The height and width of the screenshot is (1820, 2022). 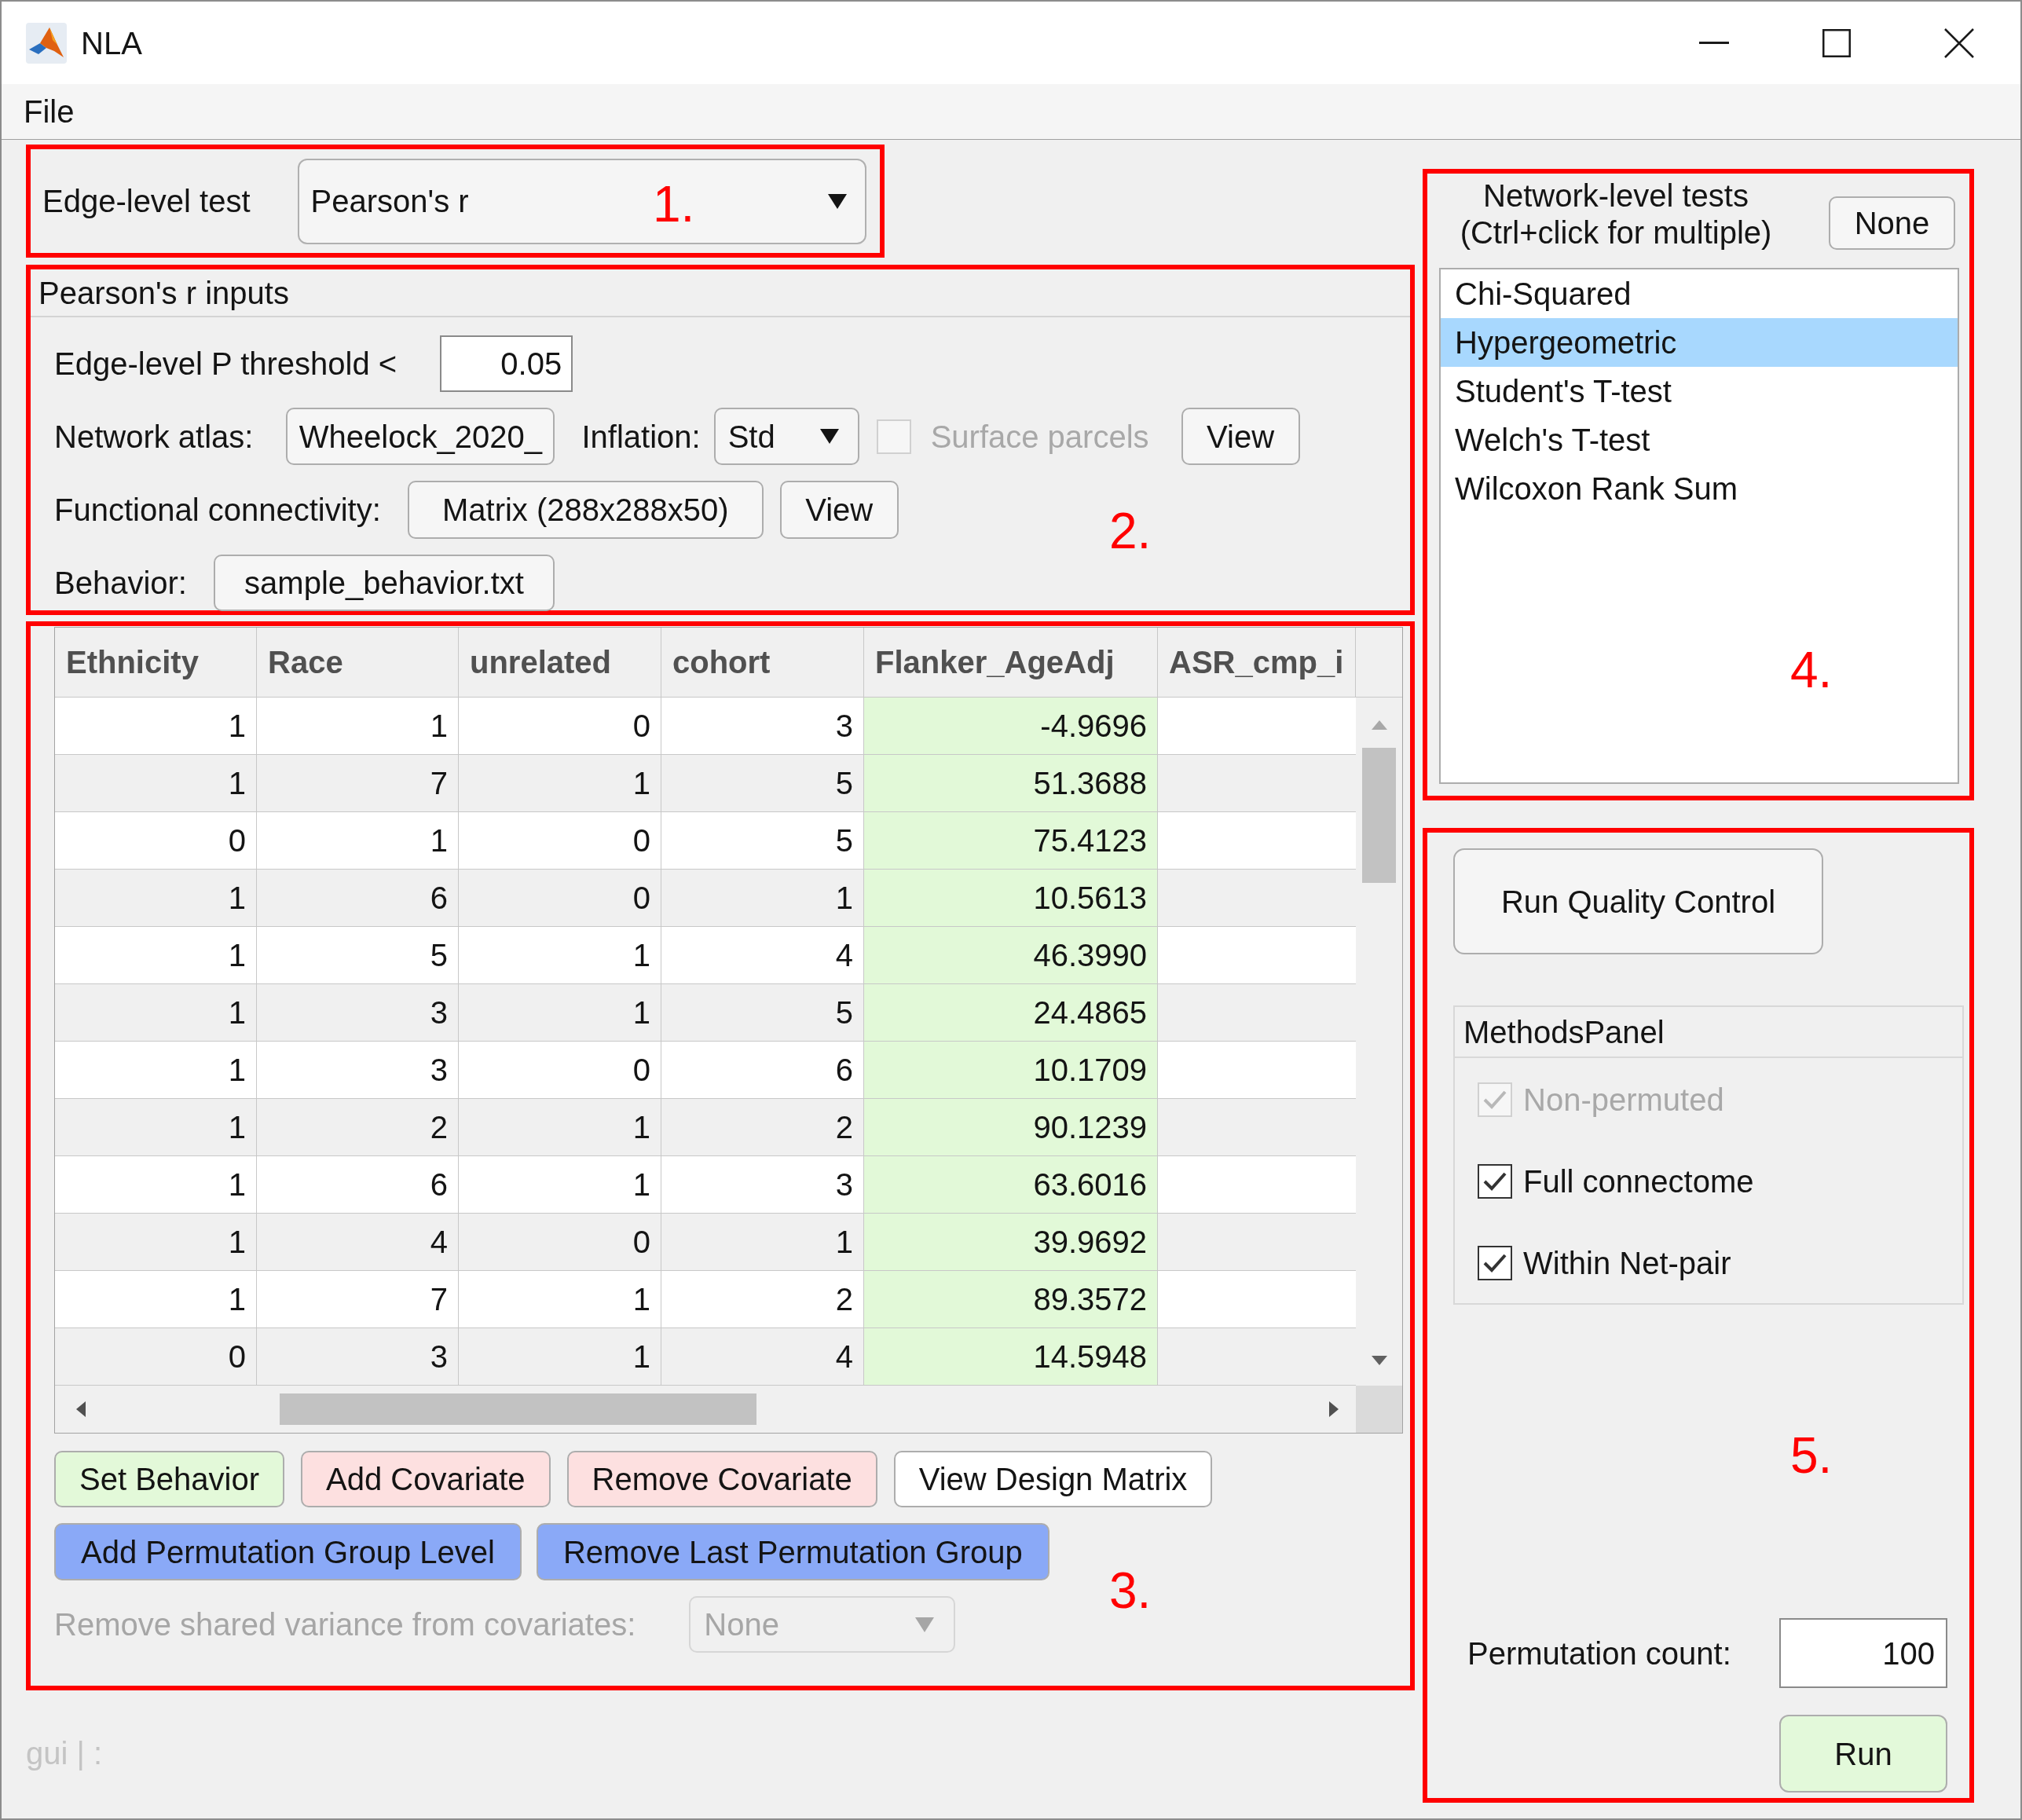 I want to click on threshold-field: 0.05, so click(x=507, y=363).